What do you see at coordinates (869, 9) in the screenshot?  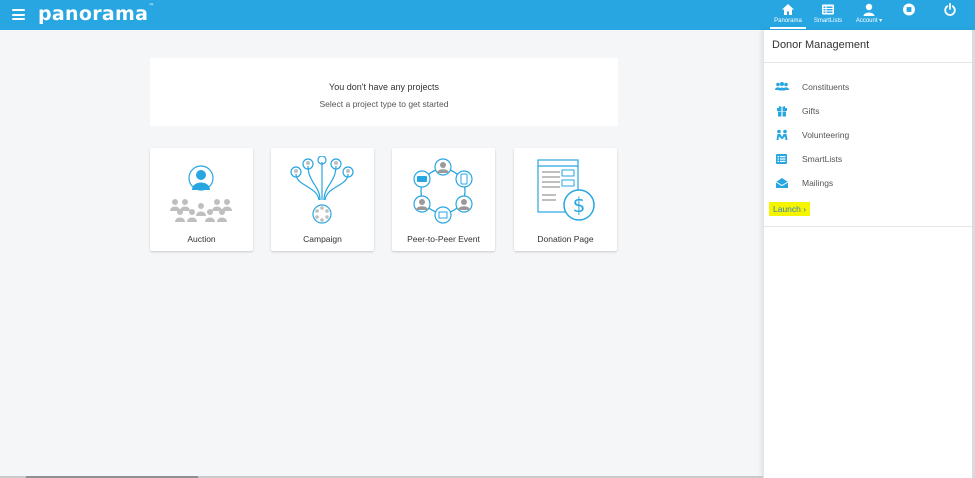 I see `user-icon` at bounding box center [869, 9].